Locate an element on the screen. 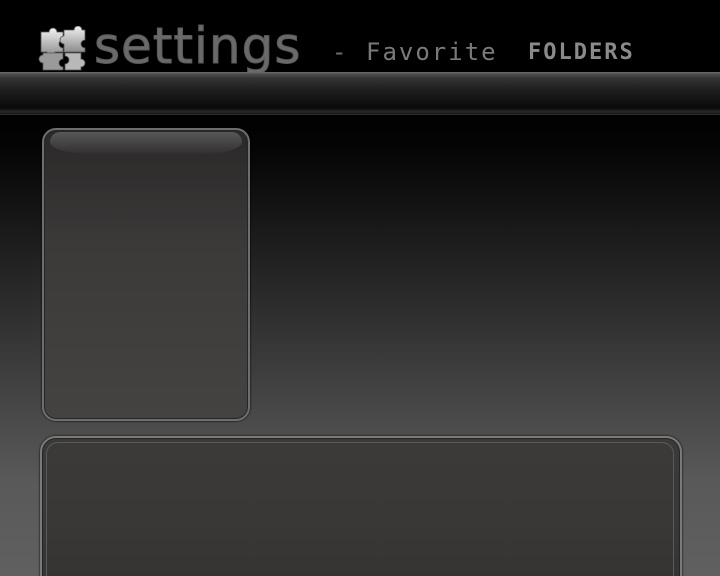 This screenshot has width=720, height=576. title-subtitle-accent: FOLDERS is located at coordinates (581, 52).